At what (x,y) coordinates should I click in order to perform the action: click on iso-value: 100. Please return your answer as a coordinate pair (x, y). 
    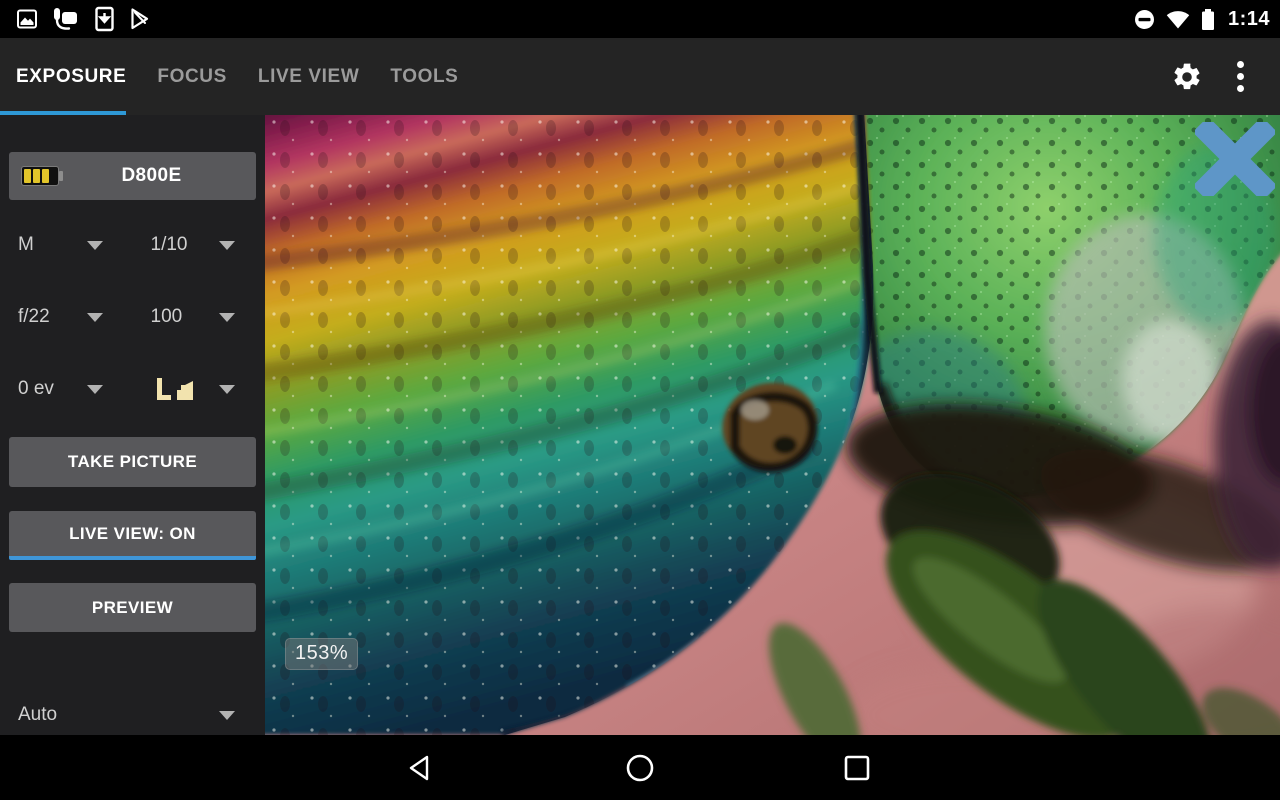
    Looking at the image, I should click on (166, 316).